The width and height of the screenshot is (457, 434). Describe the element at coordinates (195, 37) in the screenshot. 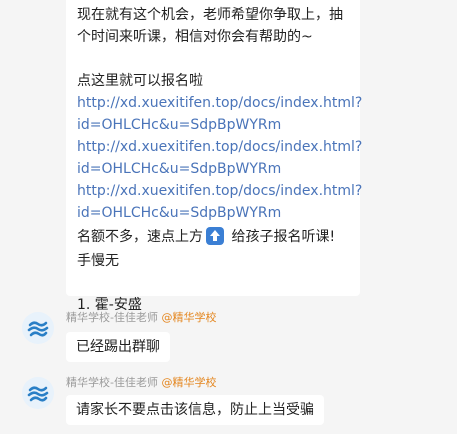

I see `message-text-line: 个时间来听课，相信对你会有帮助的~` at that location.